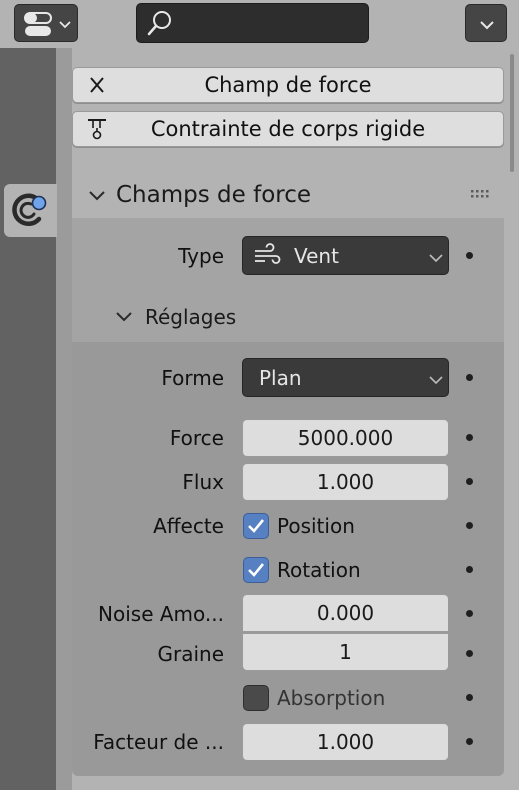  Describe the element at coordinates (268, 253) in the screenshot. I see `wind-icon` at that location.